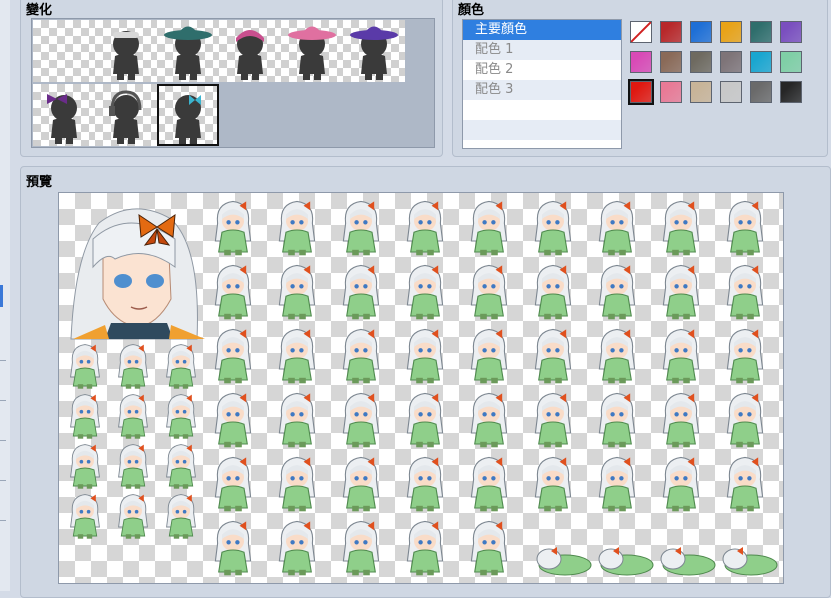 Image resolution: width=831 pixels, height=598 pixels. Describe the element at coordinates (126, 55) in the screenshot. I see `goggles-icon` at that location.